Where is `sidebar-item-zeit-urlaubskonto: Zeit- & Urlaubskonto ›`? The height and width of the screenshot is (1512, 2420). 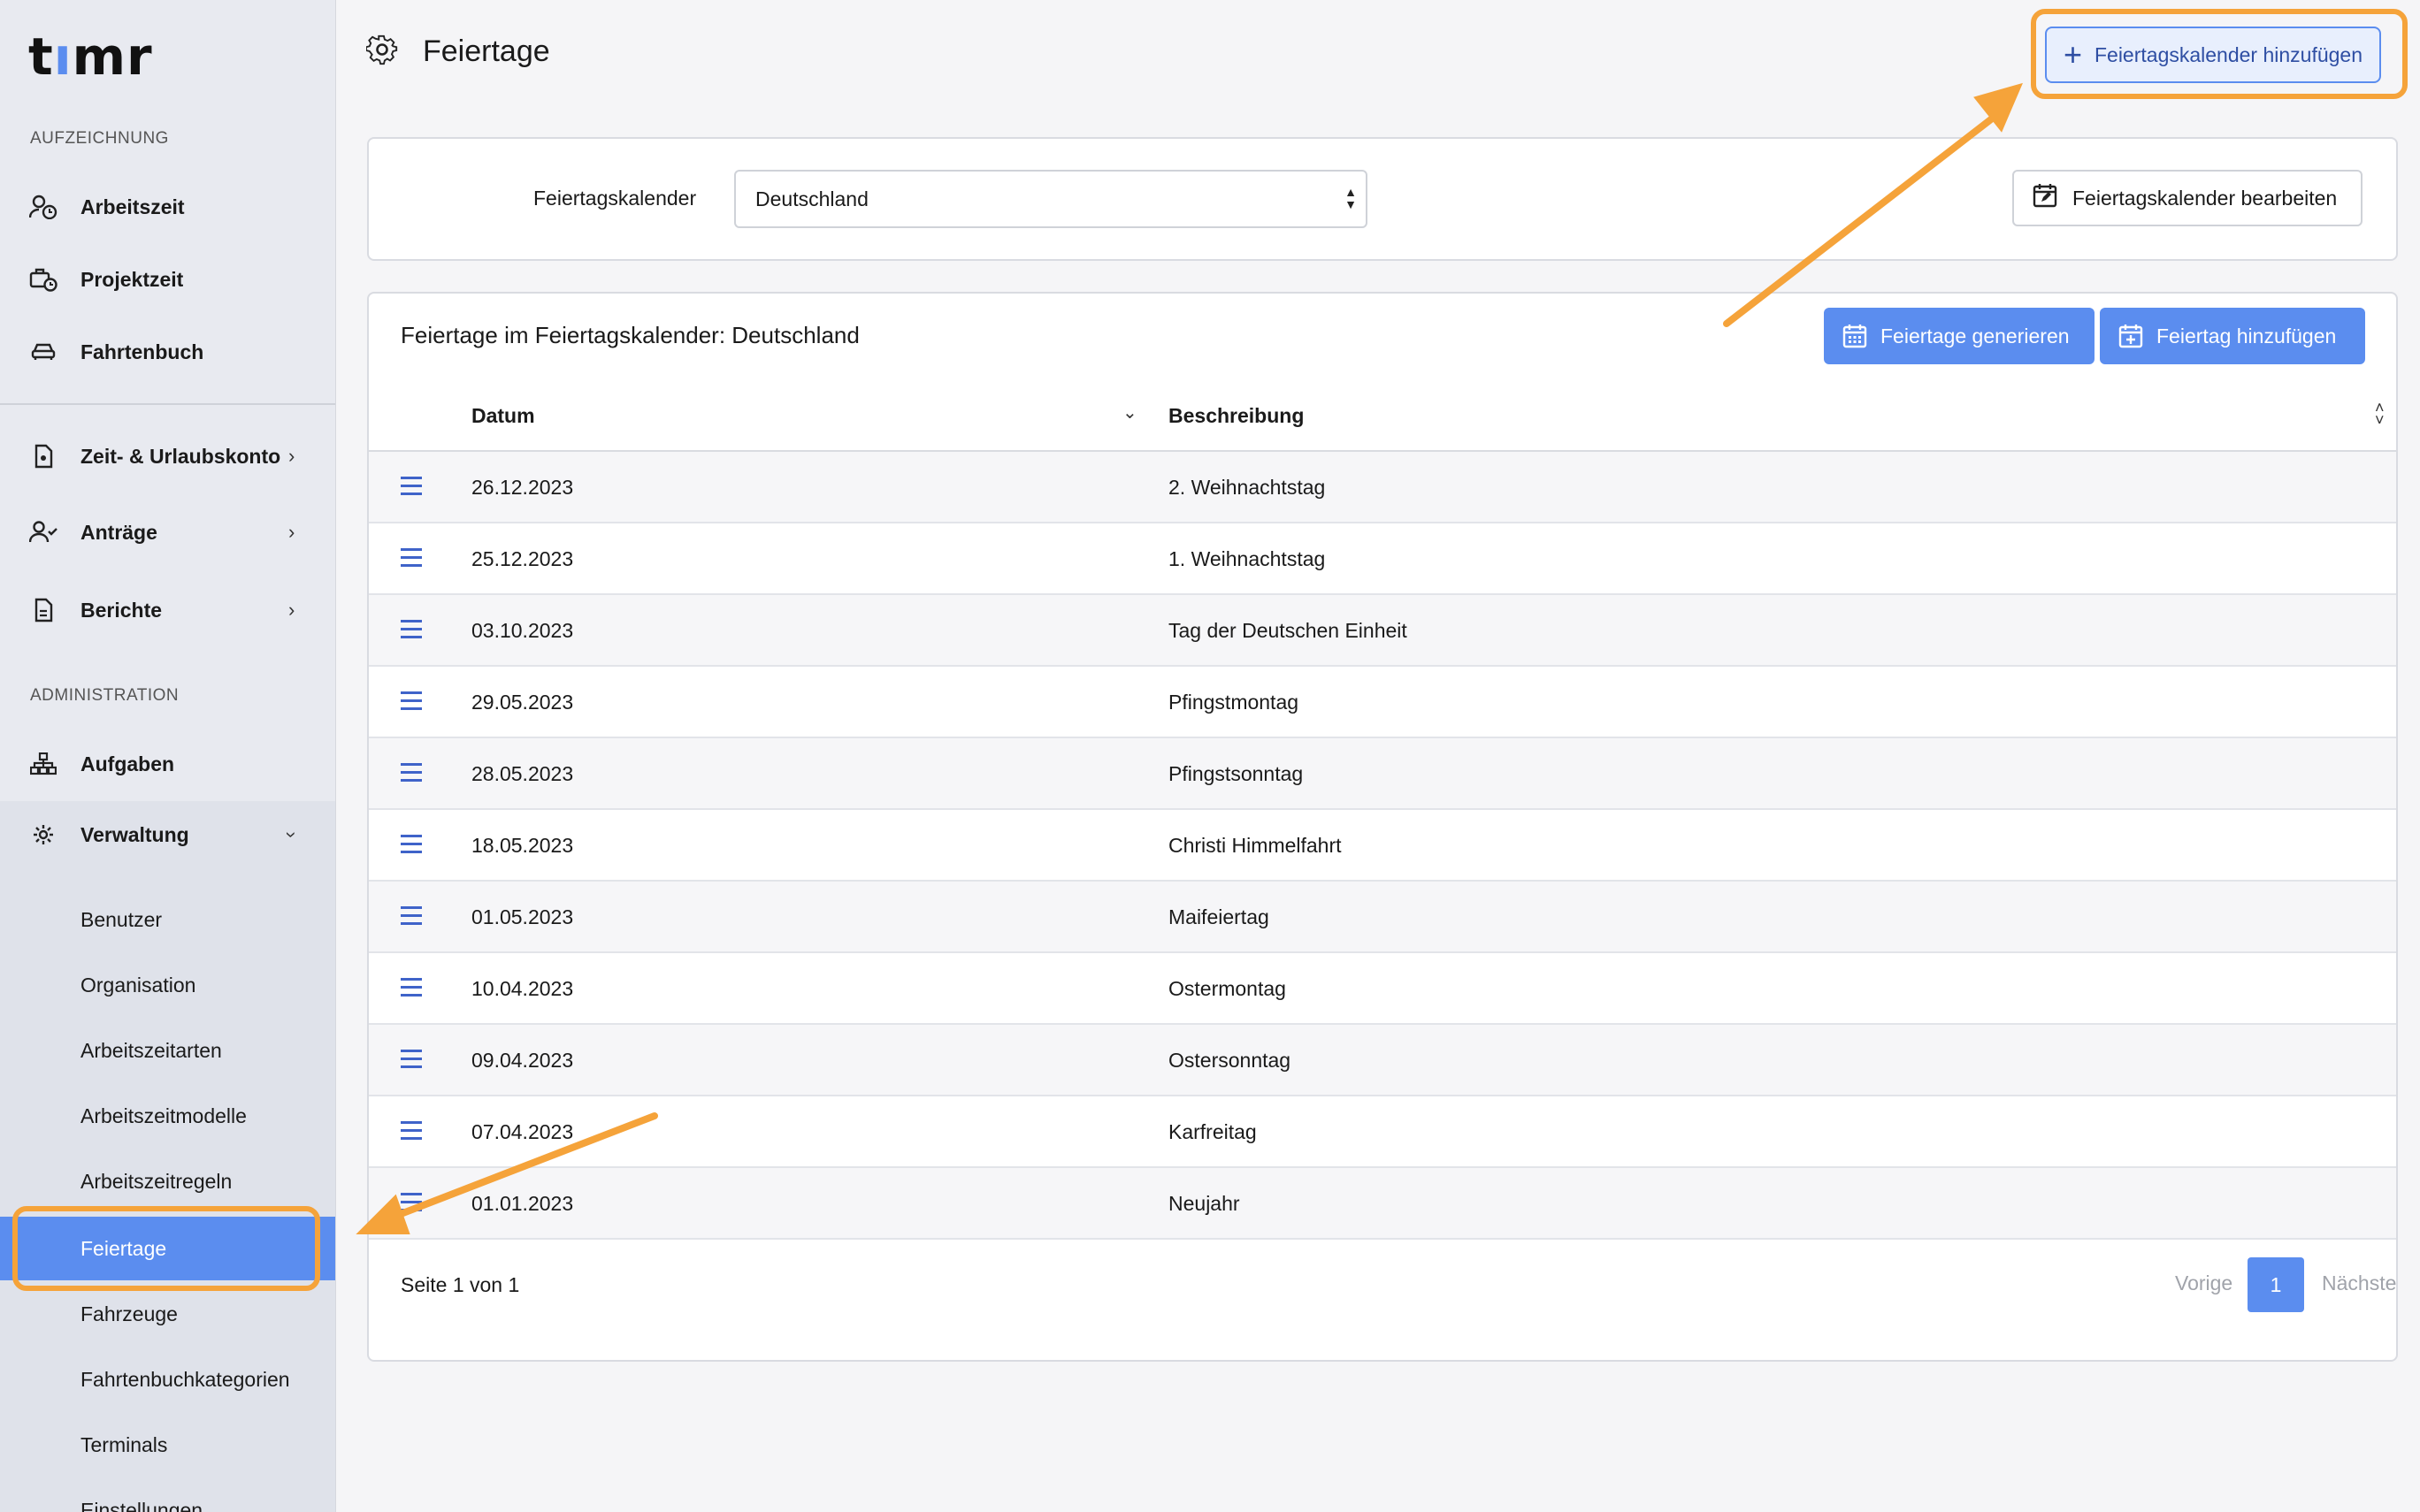
sidebar-item-zeit-urlaubskonto: Zeit- & Urlaubskonto › is located at coordinates (167, 456).